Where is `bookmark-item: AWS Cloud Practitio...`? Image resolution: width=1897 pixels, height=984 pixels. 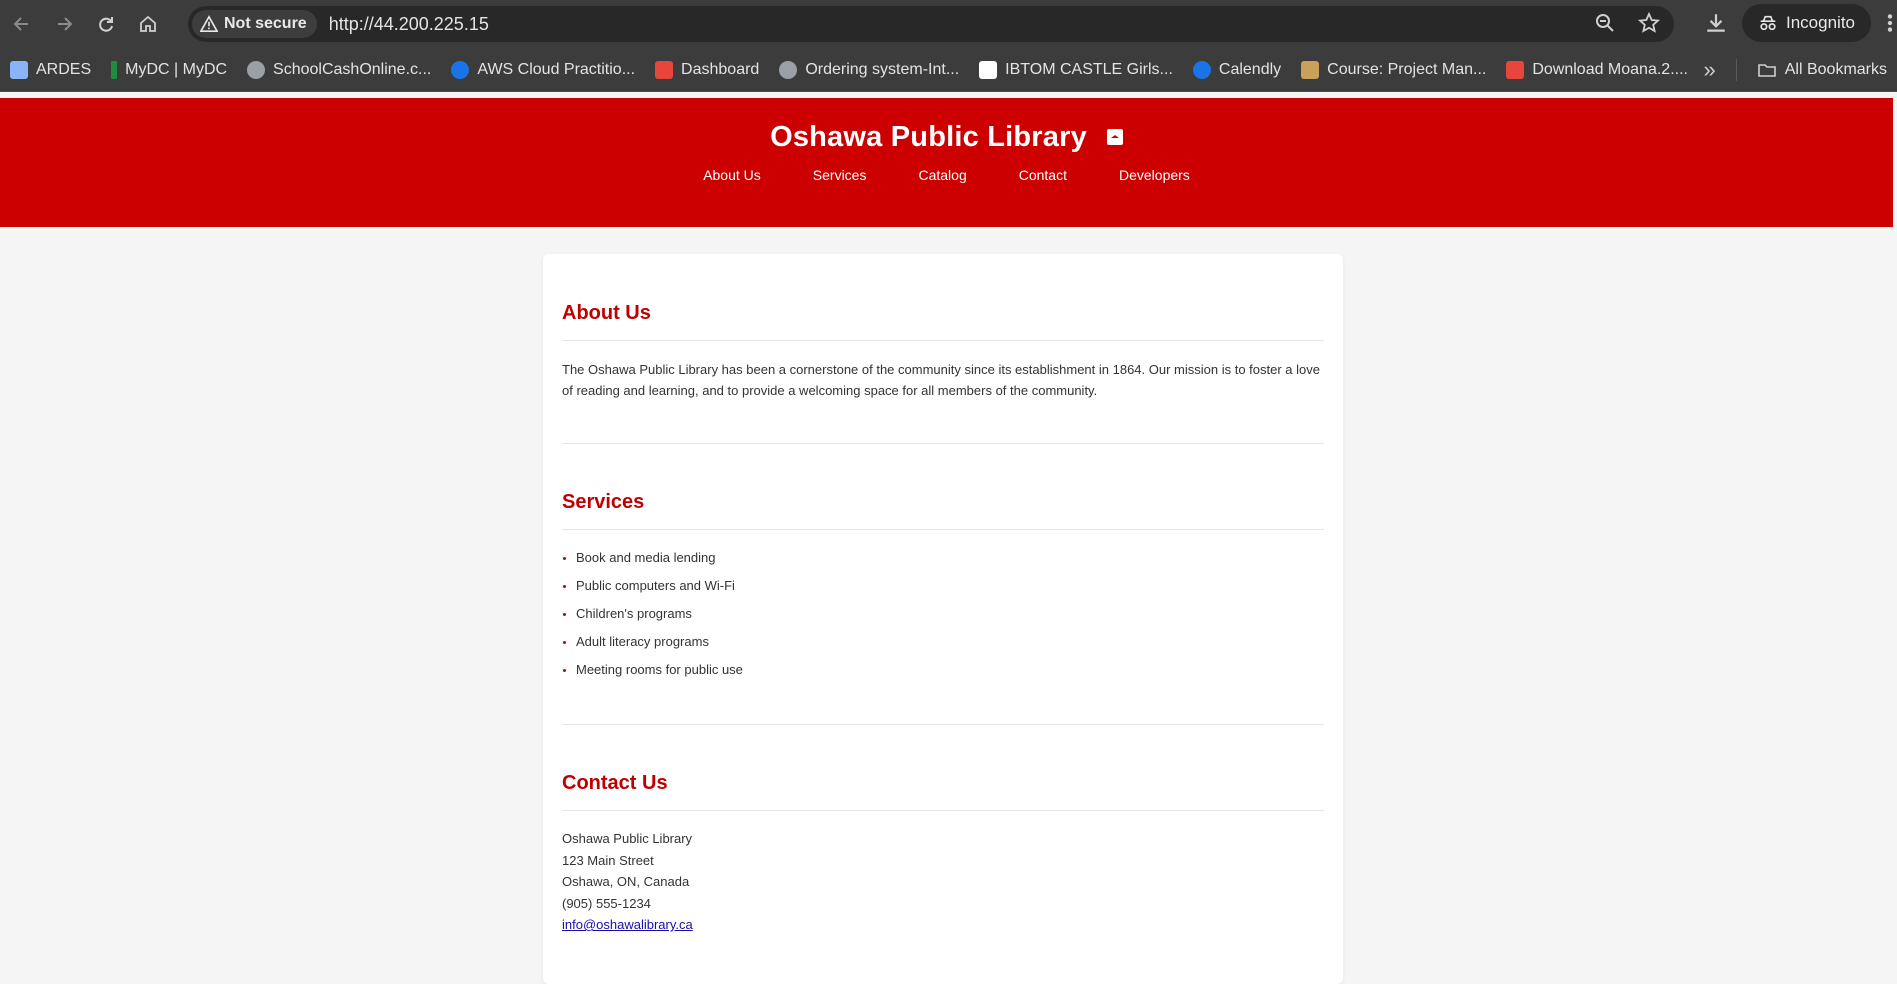 bookmark-item: AWS Cloud Practitio... is located at coordinates (543, 70).